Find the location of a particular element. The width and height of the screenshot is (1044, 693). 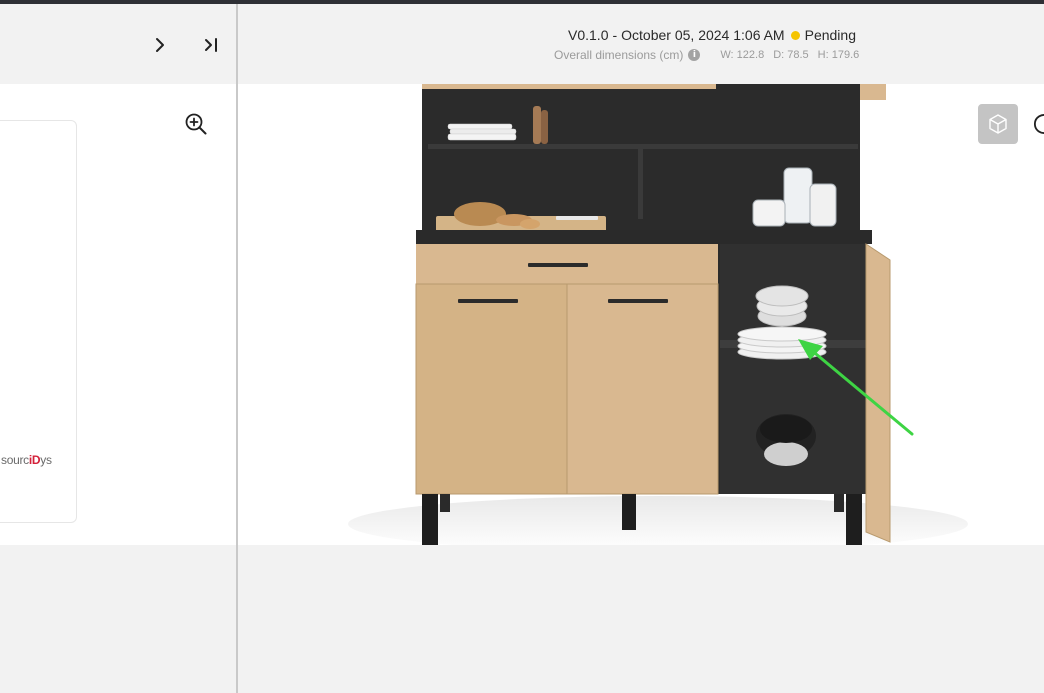

upper-door-edge is located at coordinates (873, 92).